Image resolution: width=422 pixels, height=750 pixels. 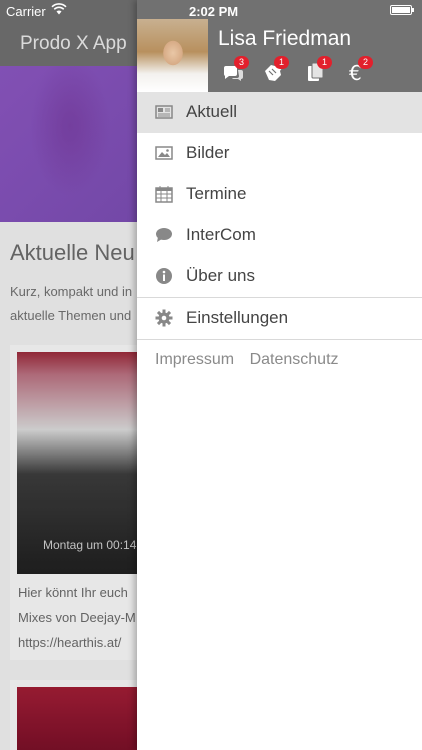 I want to click on battery-icon, so click(x=402, y=10).